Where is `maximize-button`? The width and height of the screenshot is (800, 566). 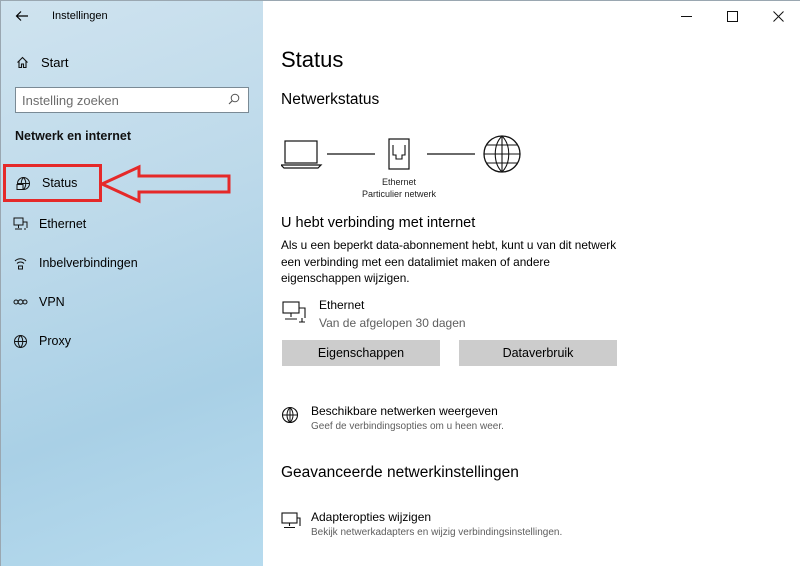 maximize-button is located at coordinates (732, 16).